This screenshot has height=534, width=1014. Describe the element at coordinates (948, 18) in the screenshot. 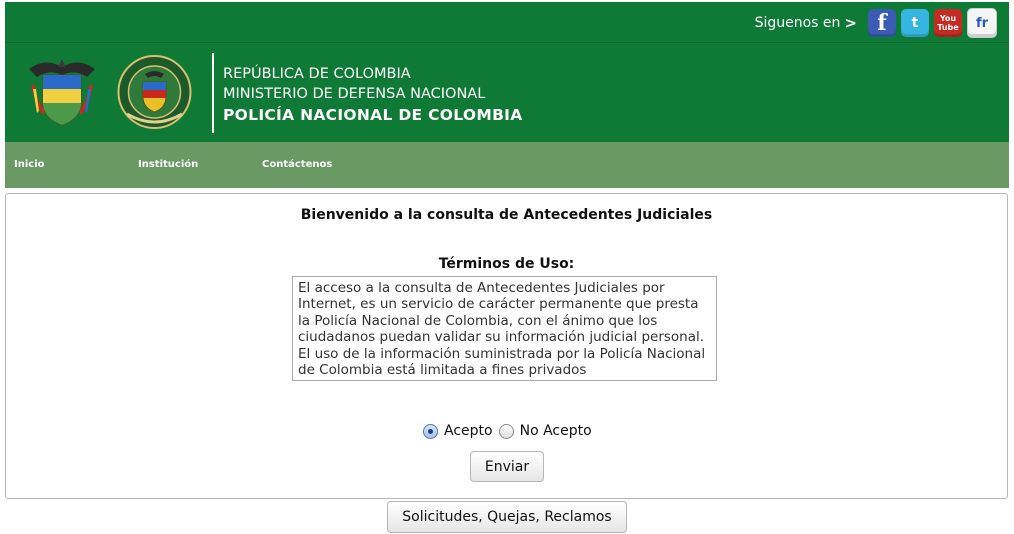

I see `youtube-icon-top: You` at that location.